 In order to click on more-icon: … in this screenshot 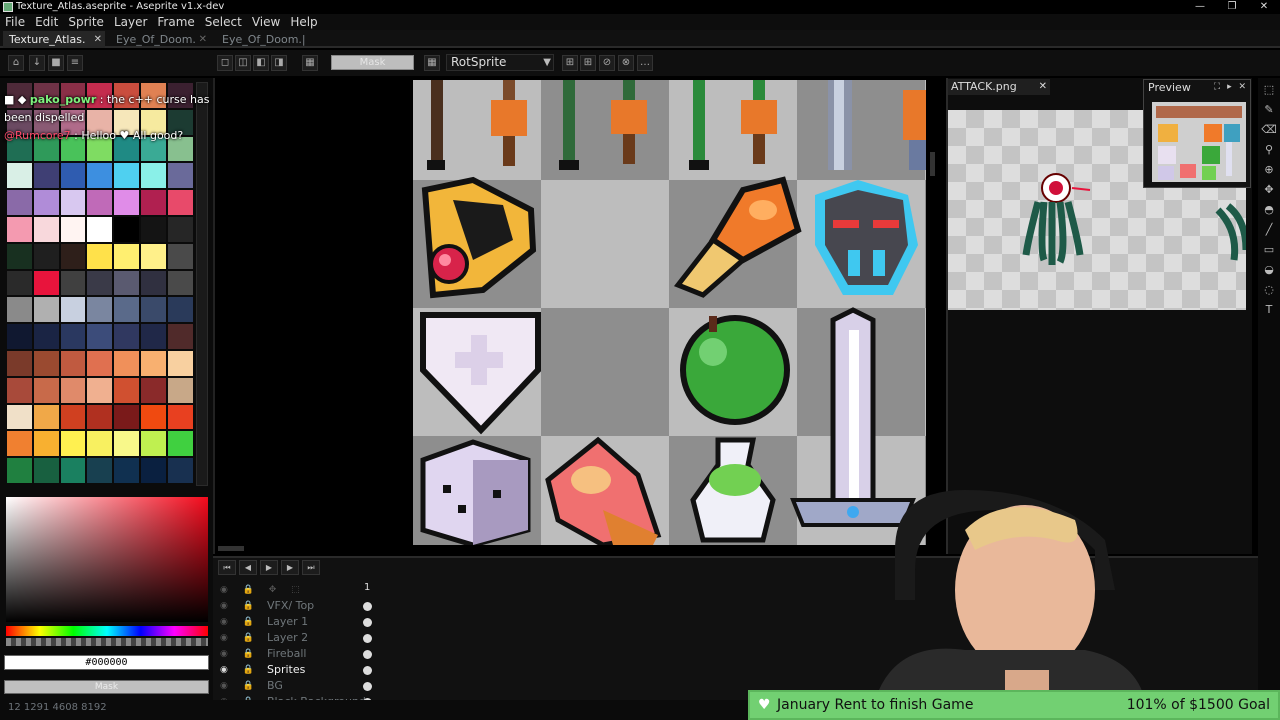, I will do `click(645, 63)`.